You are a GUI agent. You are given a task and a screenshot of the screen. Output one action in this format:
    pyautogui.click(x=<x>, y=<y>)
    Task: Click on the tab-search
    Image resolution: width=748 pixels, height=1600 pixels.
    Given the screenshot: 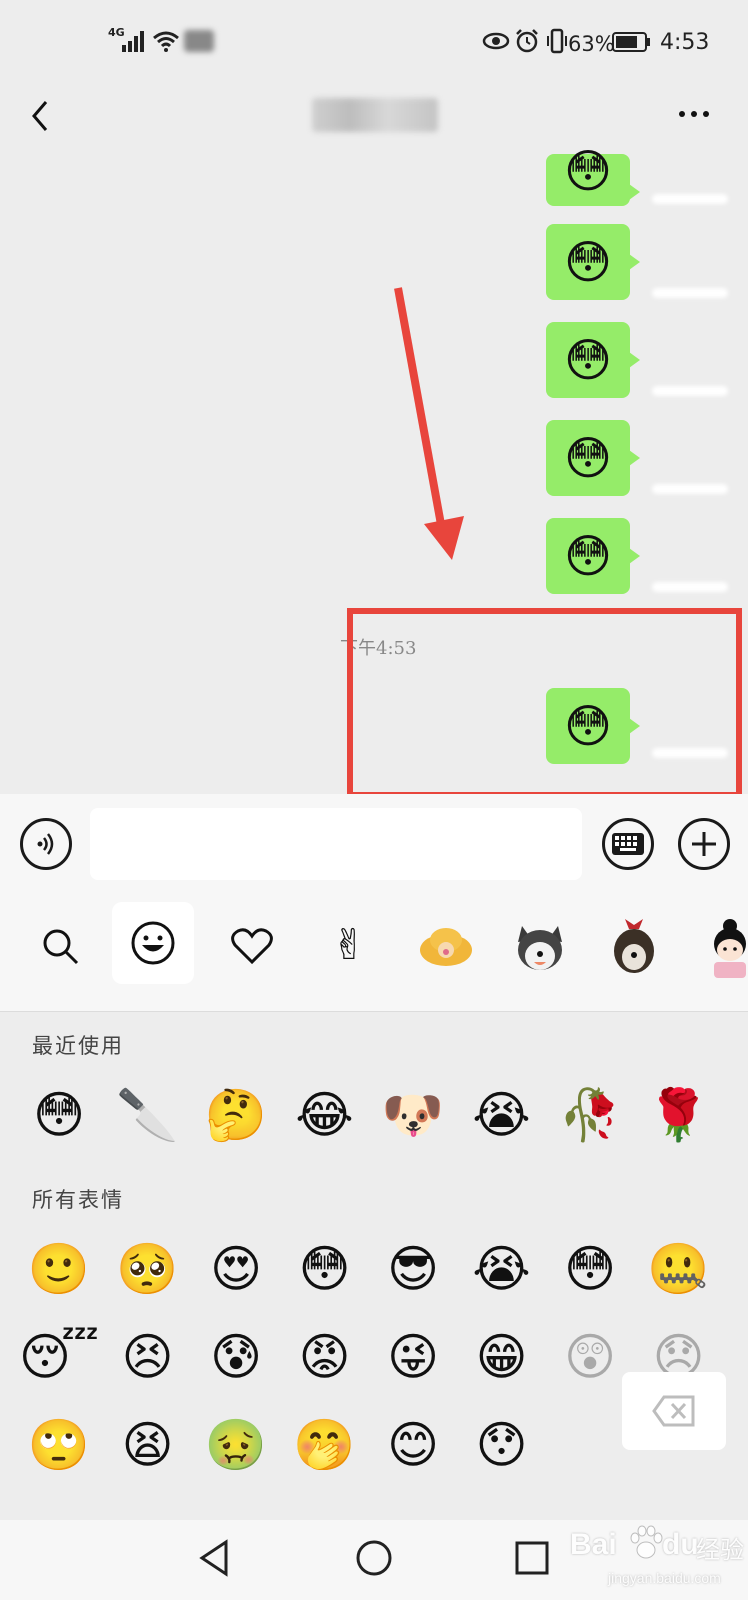 What is the action you would take?
    pyautogui.click(x=60, y=946)
    